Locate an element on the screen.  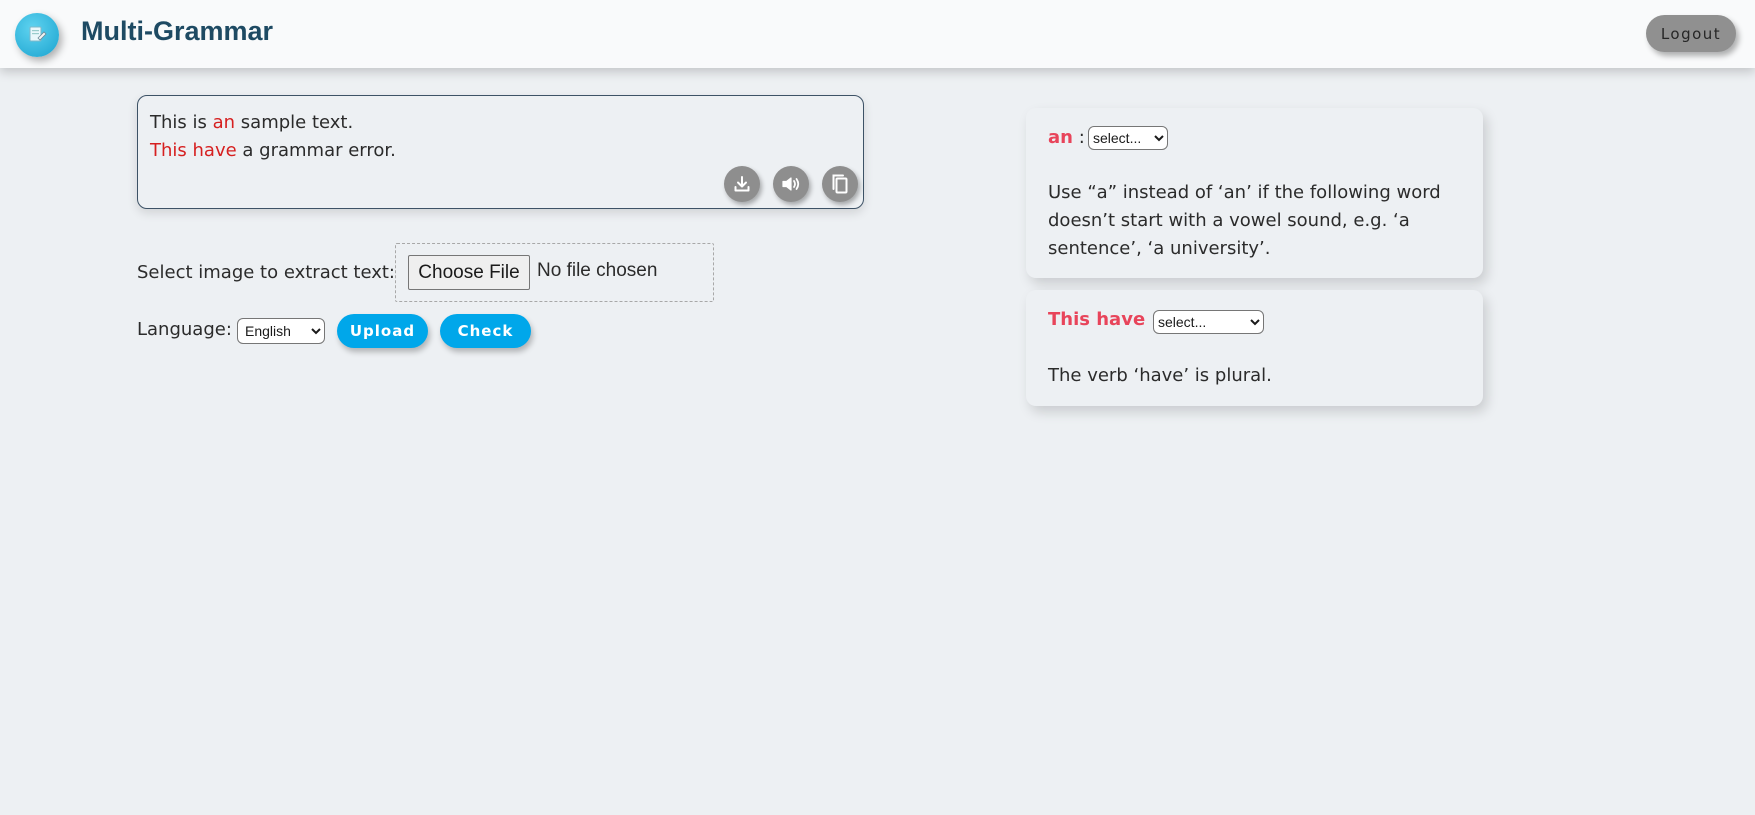
download-icon is located at coordinates (742, 184).